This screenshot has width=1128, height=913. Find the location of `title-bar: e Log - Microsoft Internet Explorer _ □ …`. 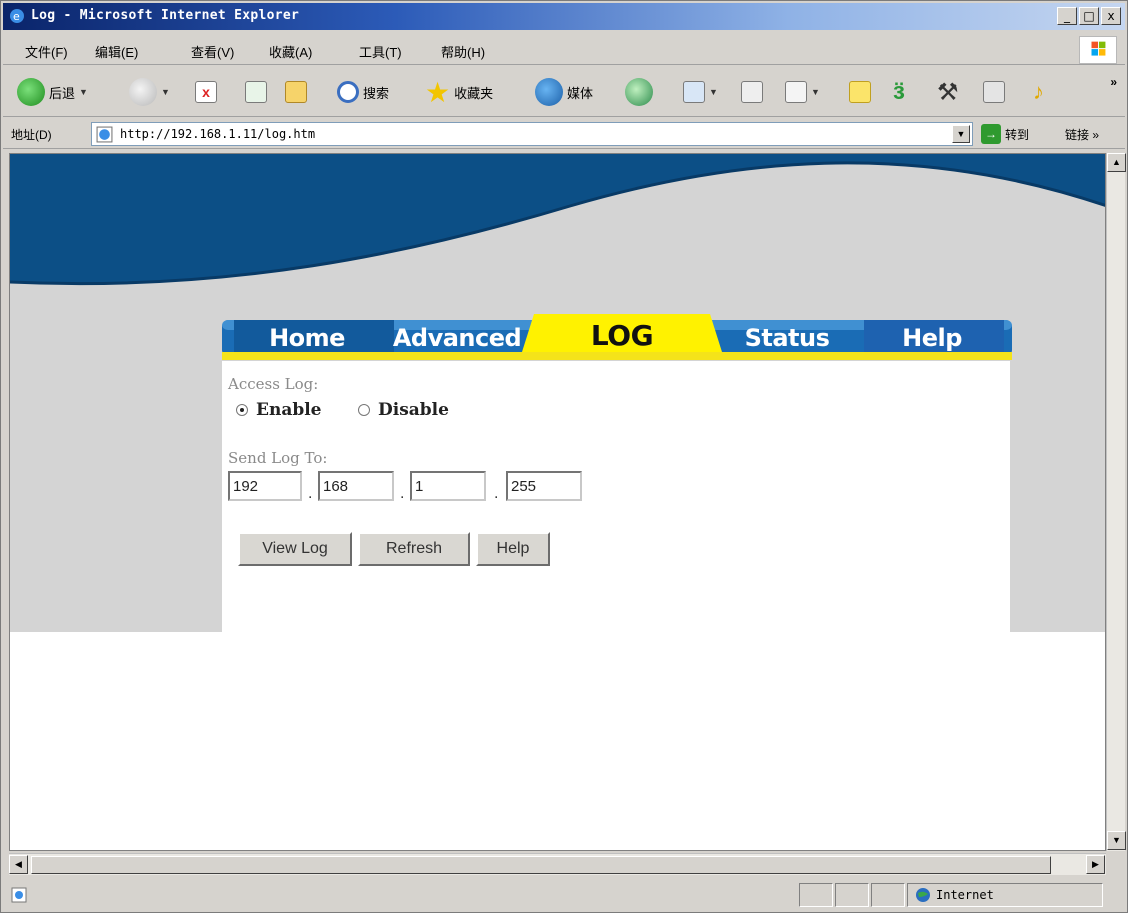

title-bar: e Log - Microsoft Internet Explorer _ □ … is located at coordinates (564, 16).